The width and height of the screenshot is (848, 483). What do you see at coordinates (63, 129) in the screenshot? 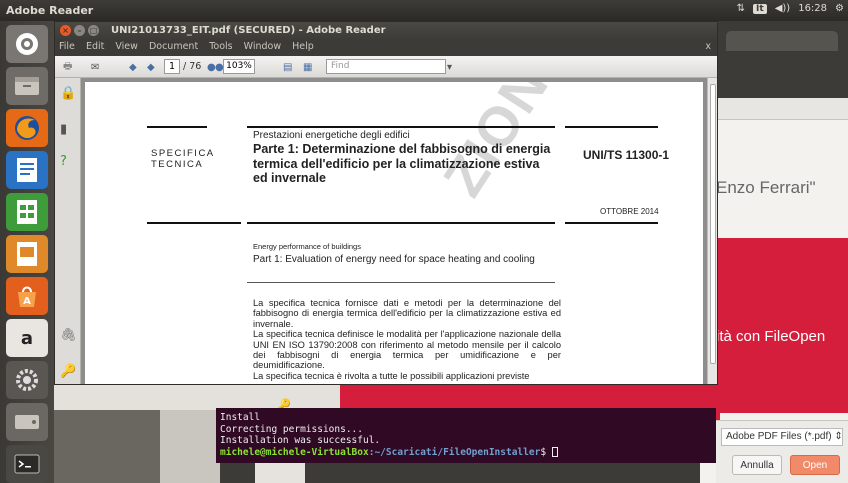
I see `pages-icon: ▮` at bounding box center [63, 129].